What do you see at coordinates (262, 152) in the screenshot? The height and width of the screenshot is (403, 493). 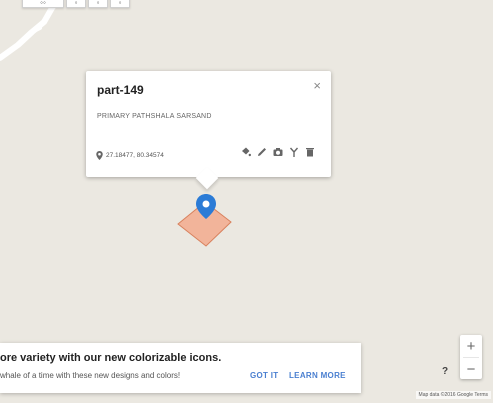 I see `pencil-icon` at bounding box center [262, 152].